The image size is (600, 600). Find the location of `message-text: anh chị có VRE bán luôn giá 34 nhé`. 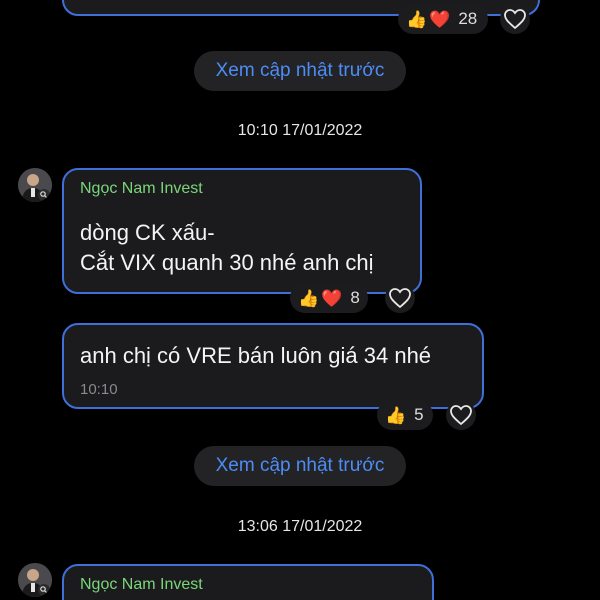

message-text: anh chị có VRE bán luôn giá 34 nhé is located at coordinates (256, 355).